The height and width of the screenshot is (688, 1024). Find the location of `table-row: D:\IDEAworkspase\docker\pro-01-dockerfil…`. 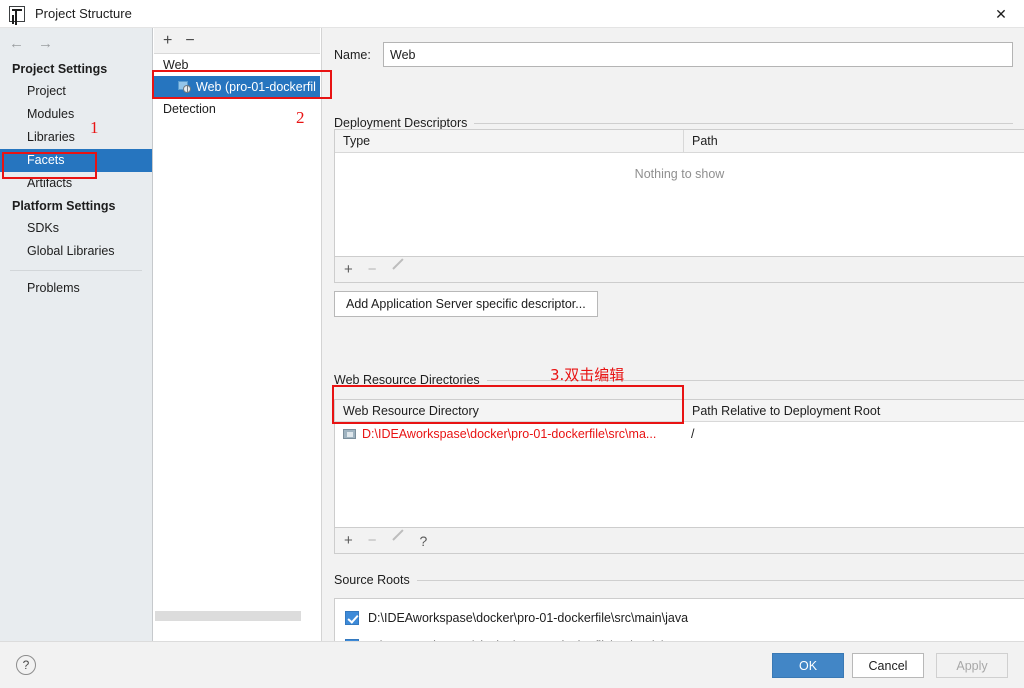

table-row: D:\IDEAworkspase\docker\pro-01-dockerfil… is located at coordinates (679, 434).